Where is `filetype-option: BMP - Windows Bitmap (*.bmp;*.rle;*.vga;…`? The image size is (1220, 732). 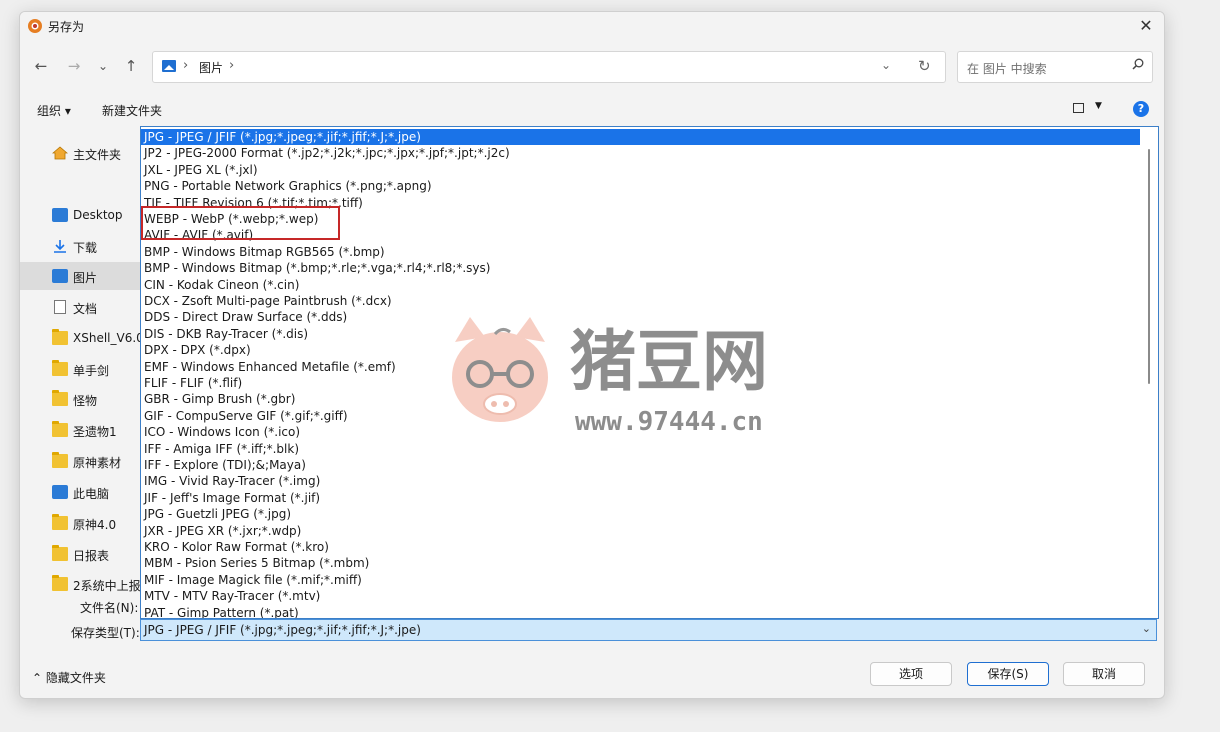
filetype-option: BMP - Windows Bitmap (*.bmp;*.rle;*.vga;… is located at coordinates (640, 268).